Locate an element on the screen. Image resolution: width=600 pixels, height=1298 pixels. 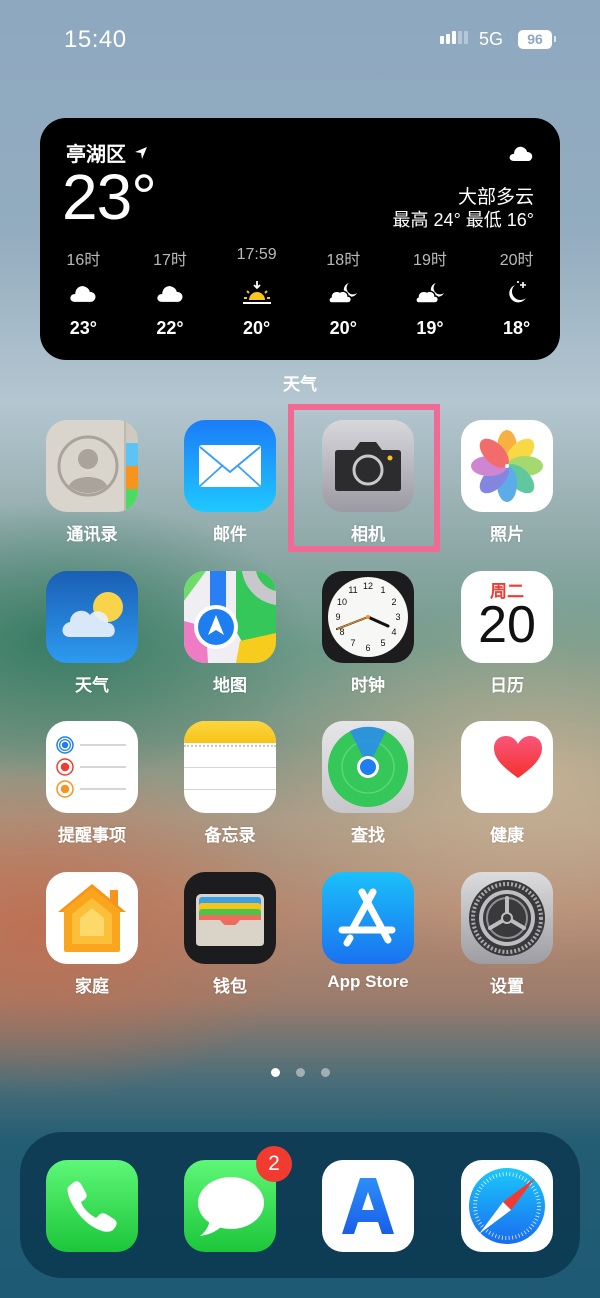
app-maps: 地图 is located at coordinates (230, 633).